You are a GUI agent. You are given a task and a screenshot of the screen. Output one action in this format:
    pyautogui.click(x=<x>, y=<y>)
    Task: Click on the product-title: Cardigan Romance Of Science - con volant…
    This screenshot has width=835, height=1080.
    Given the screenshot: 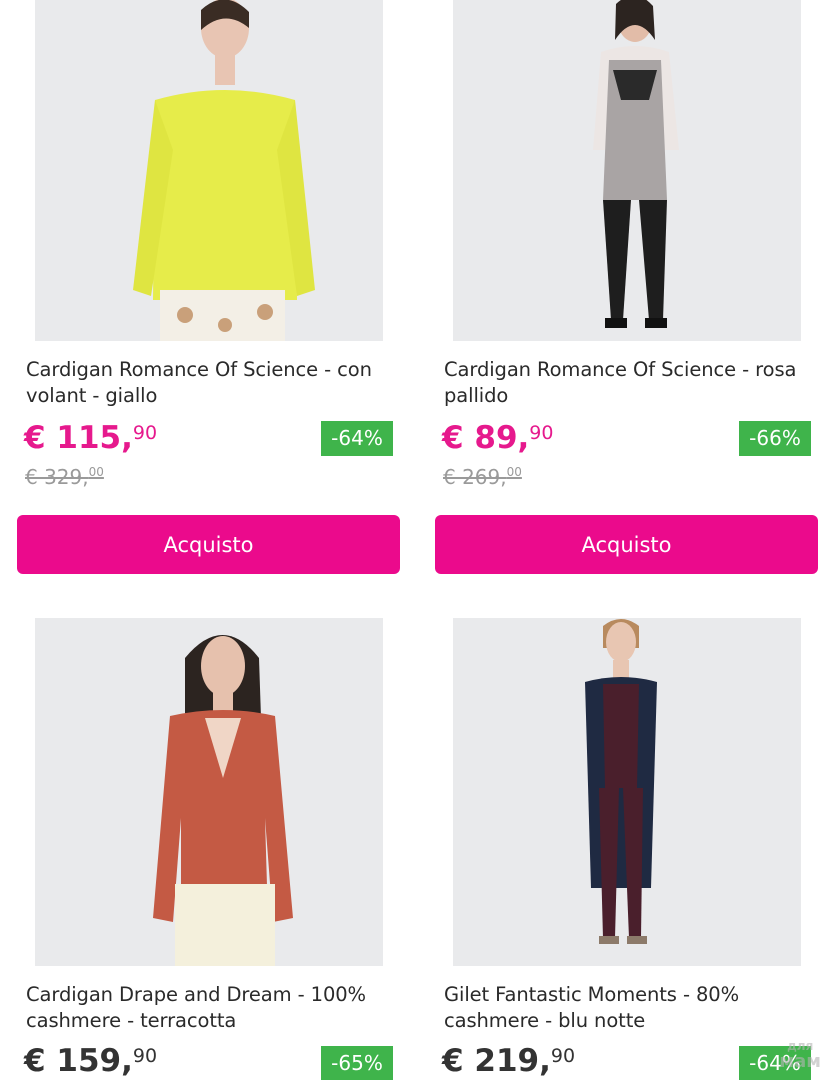 What is the action you would take?
    pyautogui.click(x=212, y=383)
    